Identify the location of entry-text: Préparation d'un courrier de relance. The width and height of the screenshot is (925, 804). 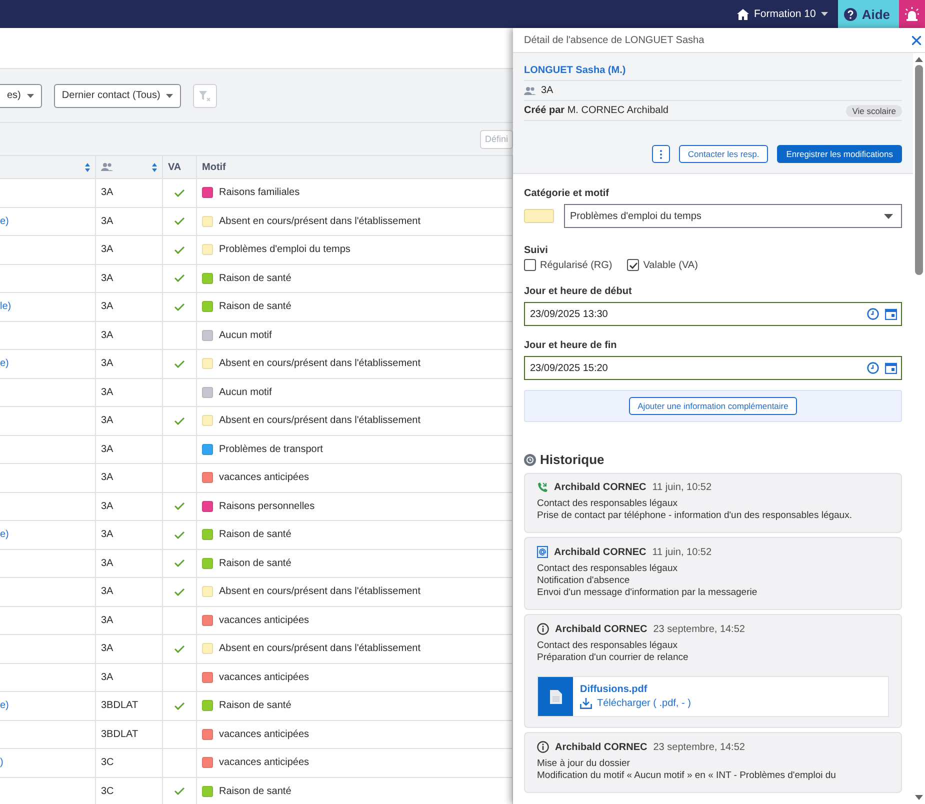
(613, 658).